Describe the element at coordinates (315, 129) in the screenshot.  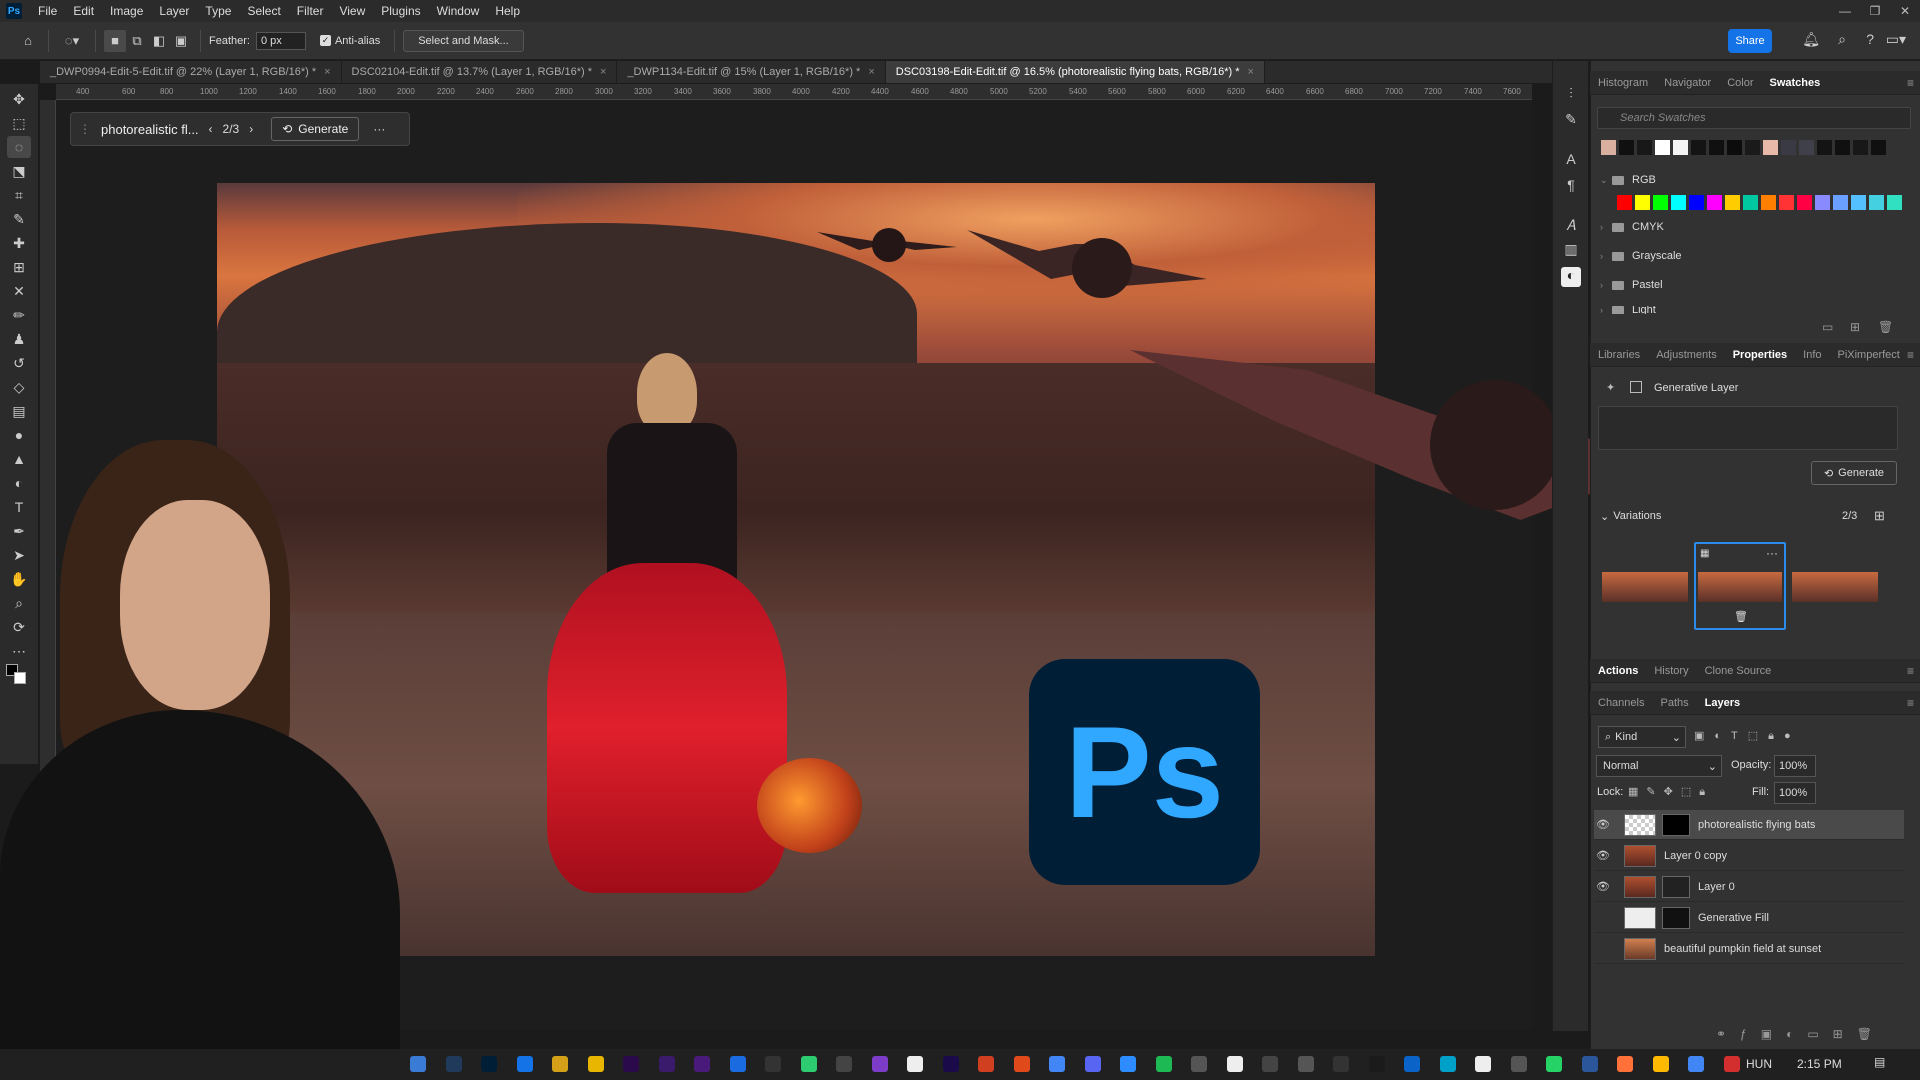
I see `generate-button: ⟲ Generate` at that location.